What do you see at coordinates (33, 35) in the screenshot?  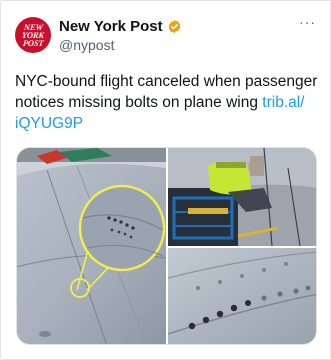 I see `avatar: NEW YORK POST` at bounding box center [33, 35].